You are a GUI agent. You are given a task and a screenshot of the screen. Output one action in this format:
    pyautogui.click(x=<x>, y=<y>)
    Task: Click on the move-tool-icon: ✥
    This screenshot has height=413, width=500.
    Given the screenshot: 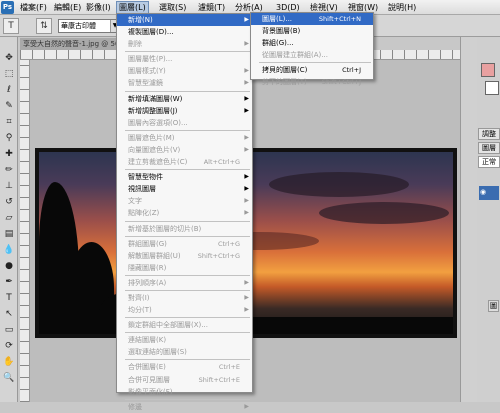 What is the action you would take?
    pyautogui.click(x=9, y=58)
    